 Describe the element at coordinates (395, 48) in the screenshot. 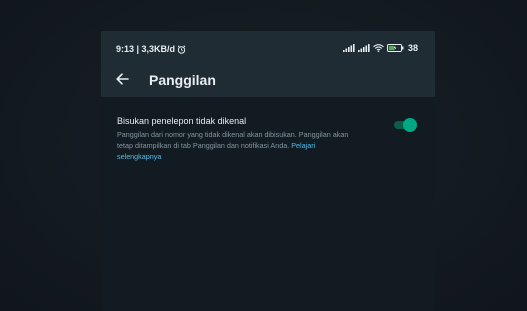

I see `battery-icon` at that location.